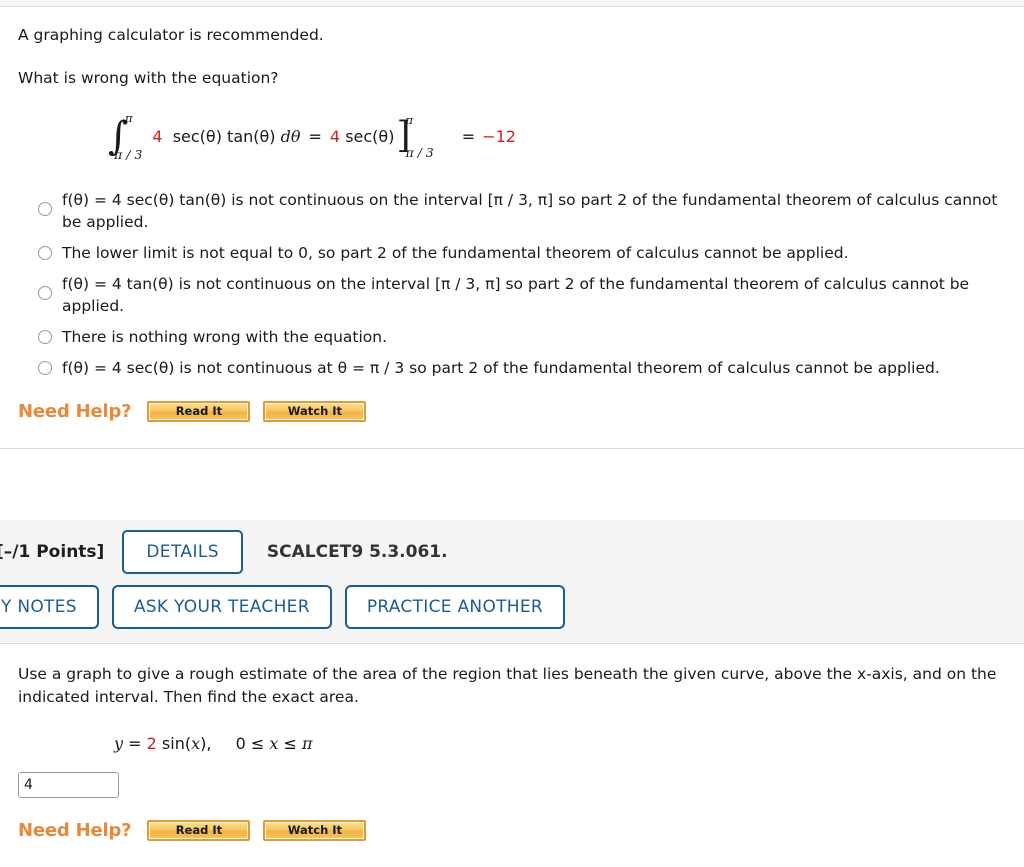 The height and width of the screenshot is (867, 1024). What do you see at coordinates (49, 606) in the screenshot?
I see `my-notes-button: MY NOTES` at bounding box center [49, 606].